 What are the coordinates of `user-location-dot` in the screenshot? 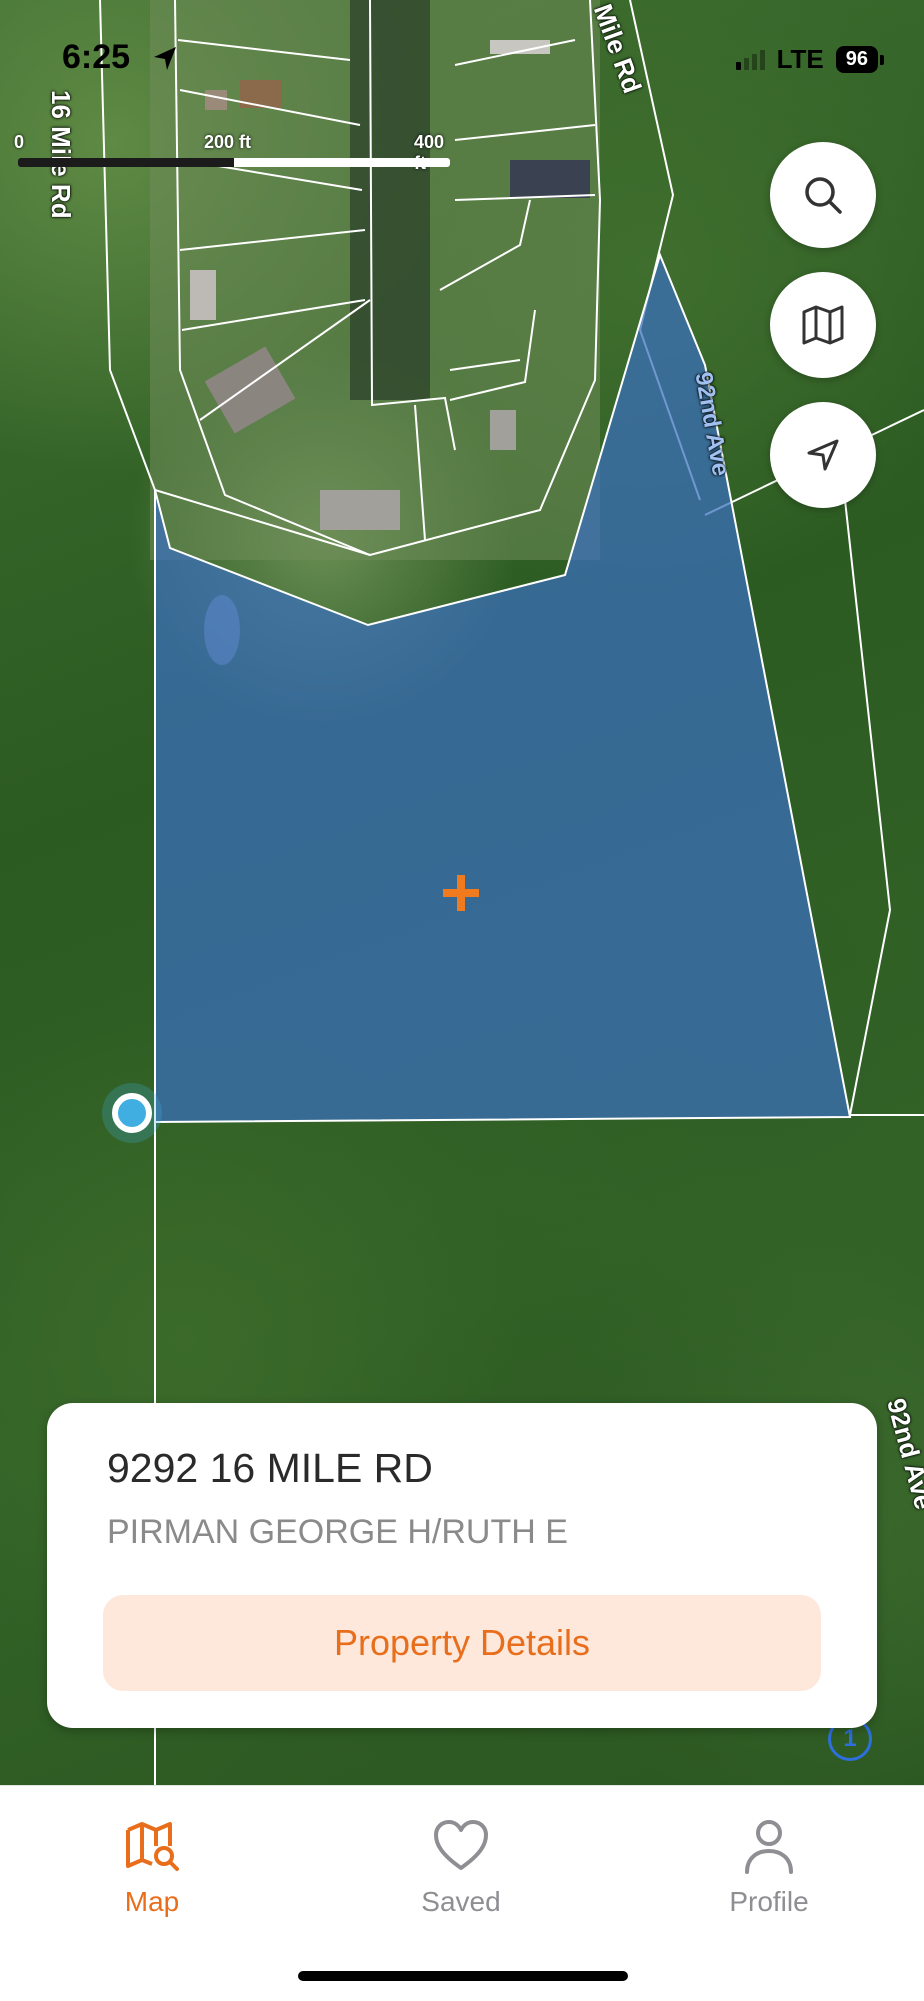 It's located at (132, 1113).